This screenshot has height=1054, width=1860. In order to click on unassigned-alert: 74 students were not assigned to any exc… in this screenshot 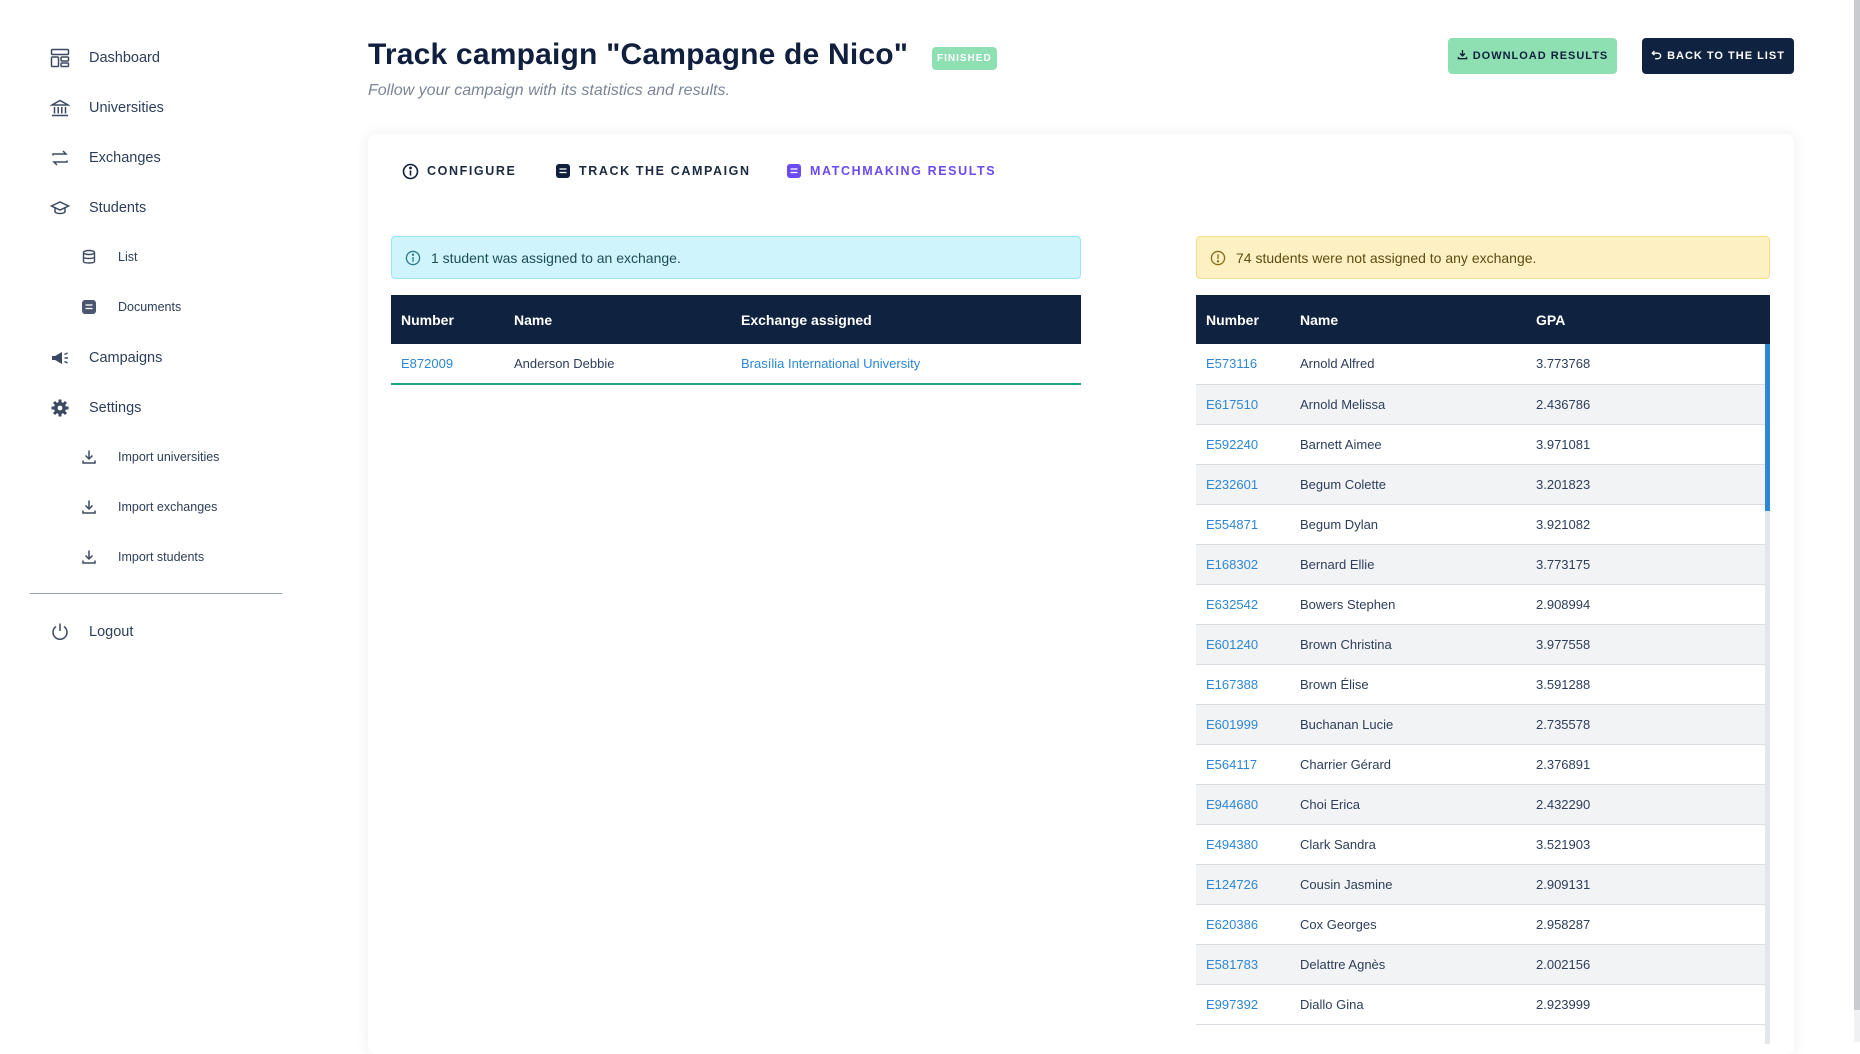, I will do `click(1483, 257)`.